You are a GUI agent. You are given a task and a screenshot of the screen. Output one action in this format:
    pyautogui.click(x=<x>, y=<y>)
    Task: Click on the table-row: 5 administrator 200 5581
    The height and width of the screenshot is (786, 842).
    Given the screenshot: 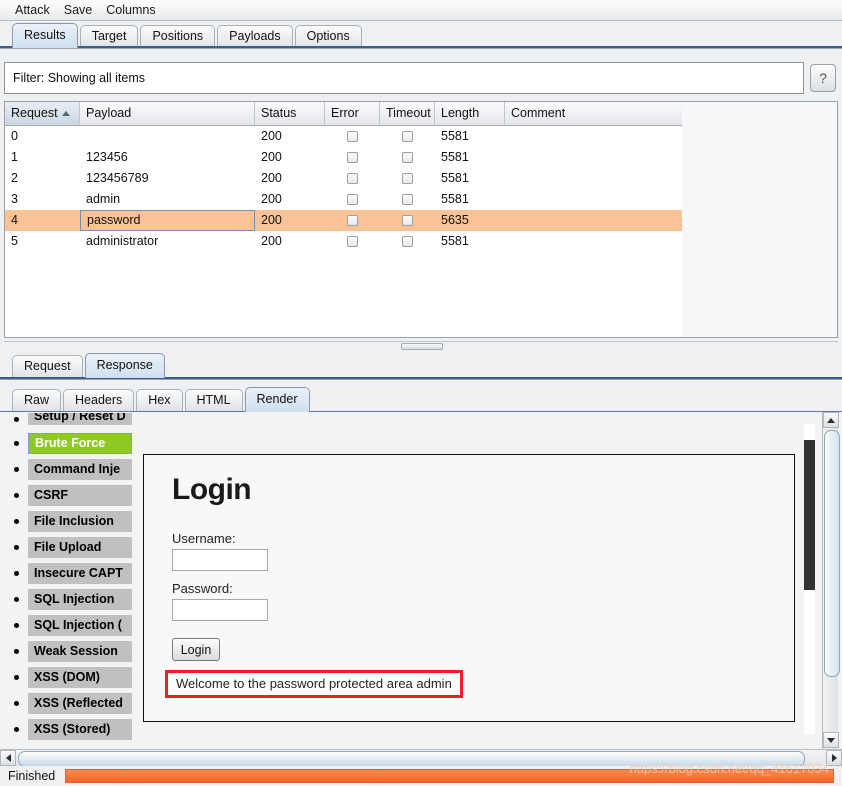 What is the action you would take?
    pyautogui.click(x=343, y=241)
    